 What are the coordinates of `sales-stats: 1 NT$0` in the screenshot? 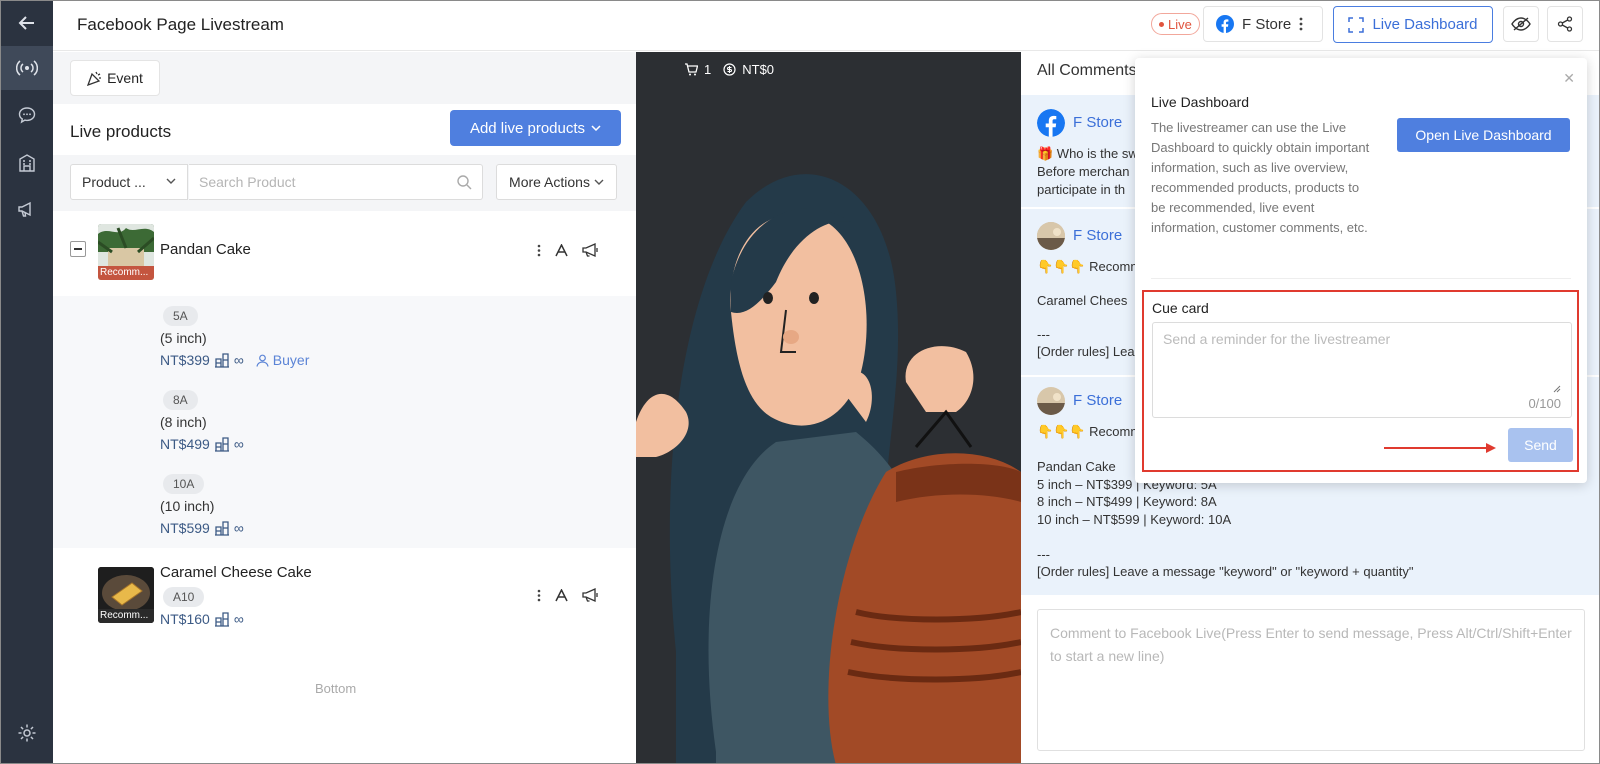 It's located at (729, 69).